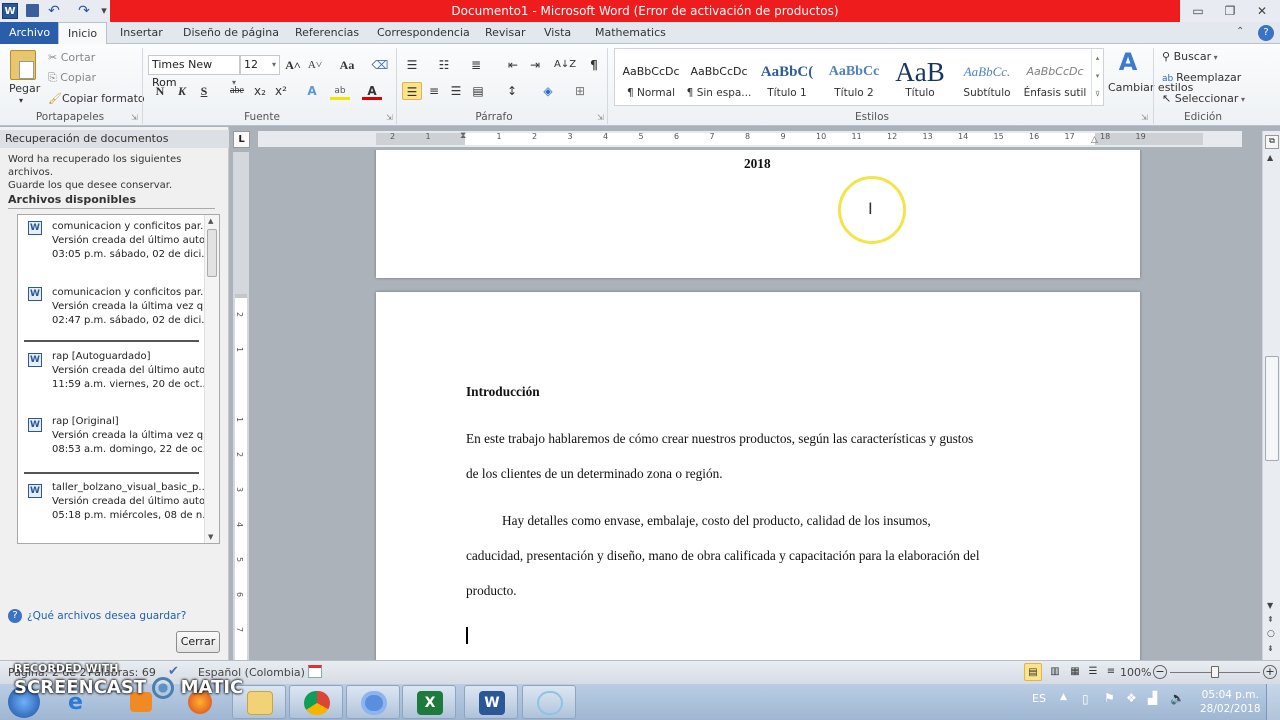  I want to click on styles-launcher-icon: ⇲, so click(1144, 117).